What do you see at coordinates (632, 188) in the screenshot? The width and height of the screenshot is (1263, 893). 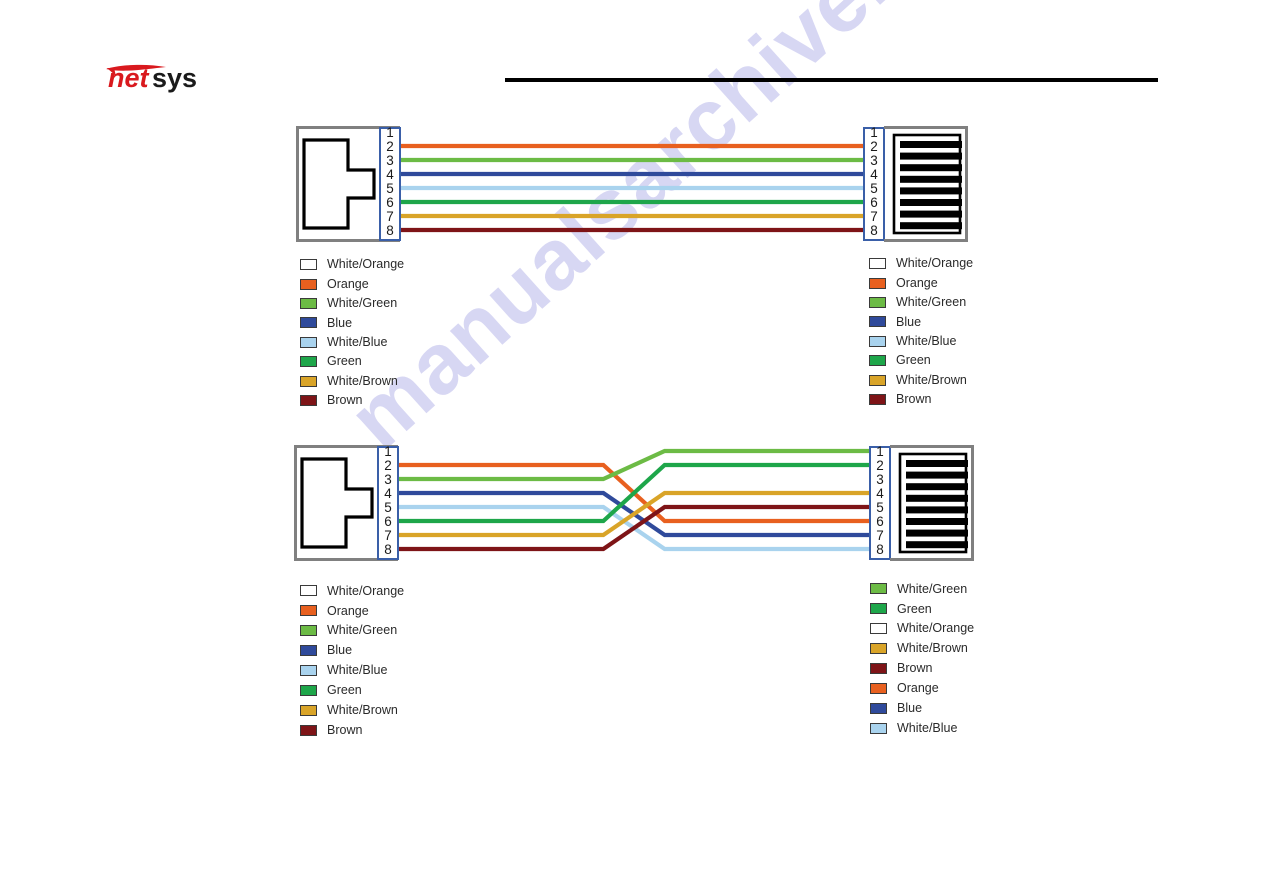 I see `wire-bundle` at bounding box center [632, 188].